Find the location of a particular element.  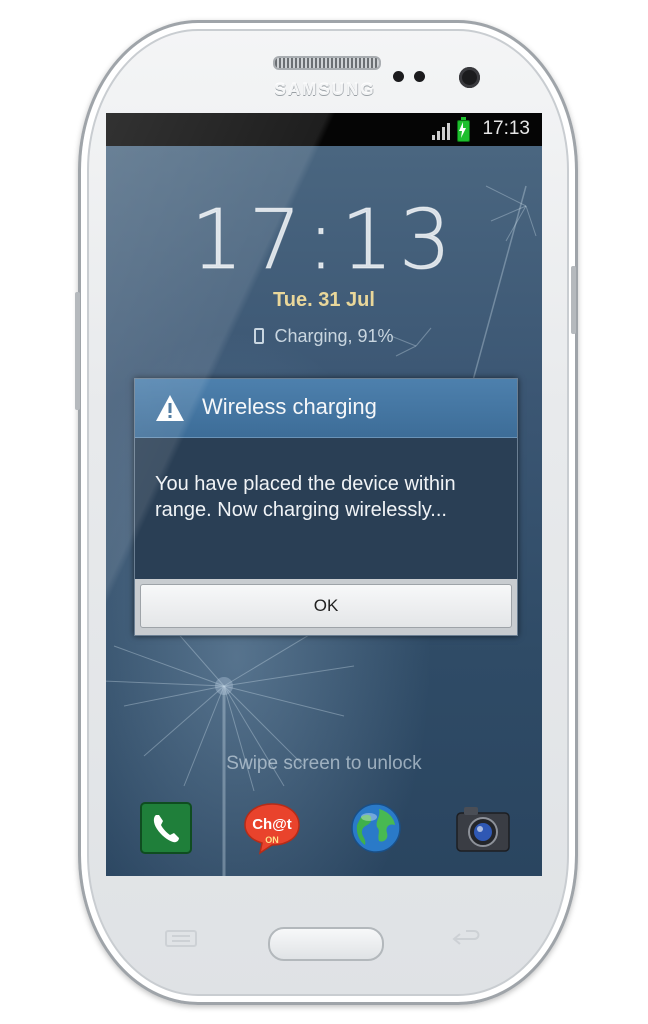

lockscreen-clock: 17:13 is located at coordinates (324, 241).